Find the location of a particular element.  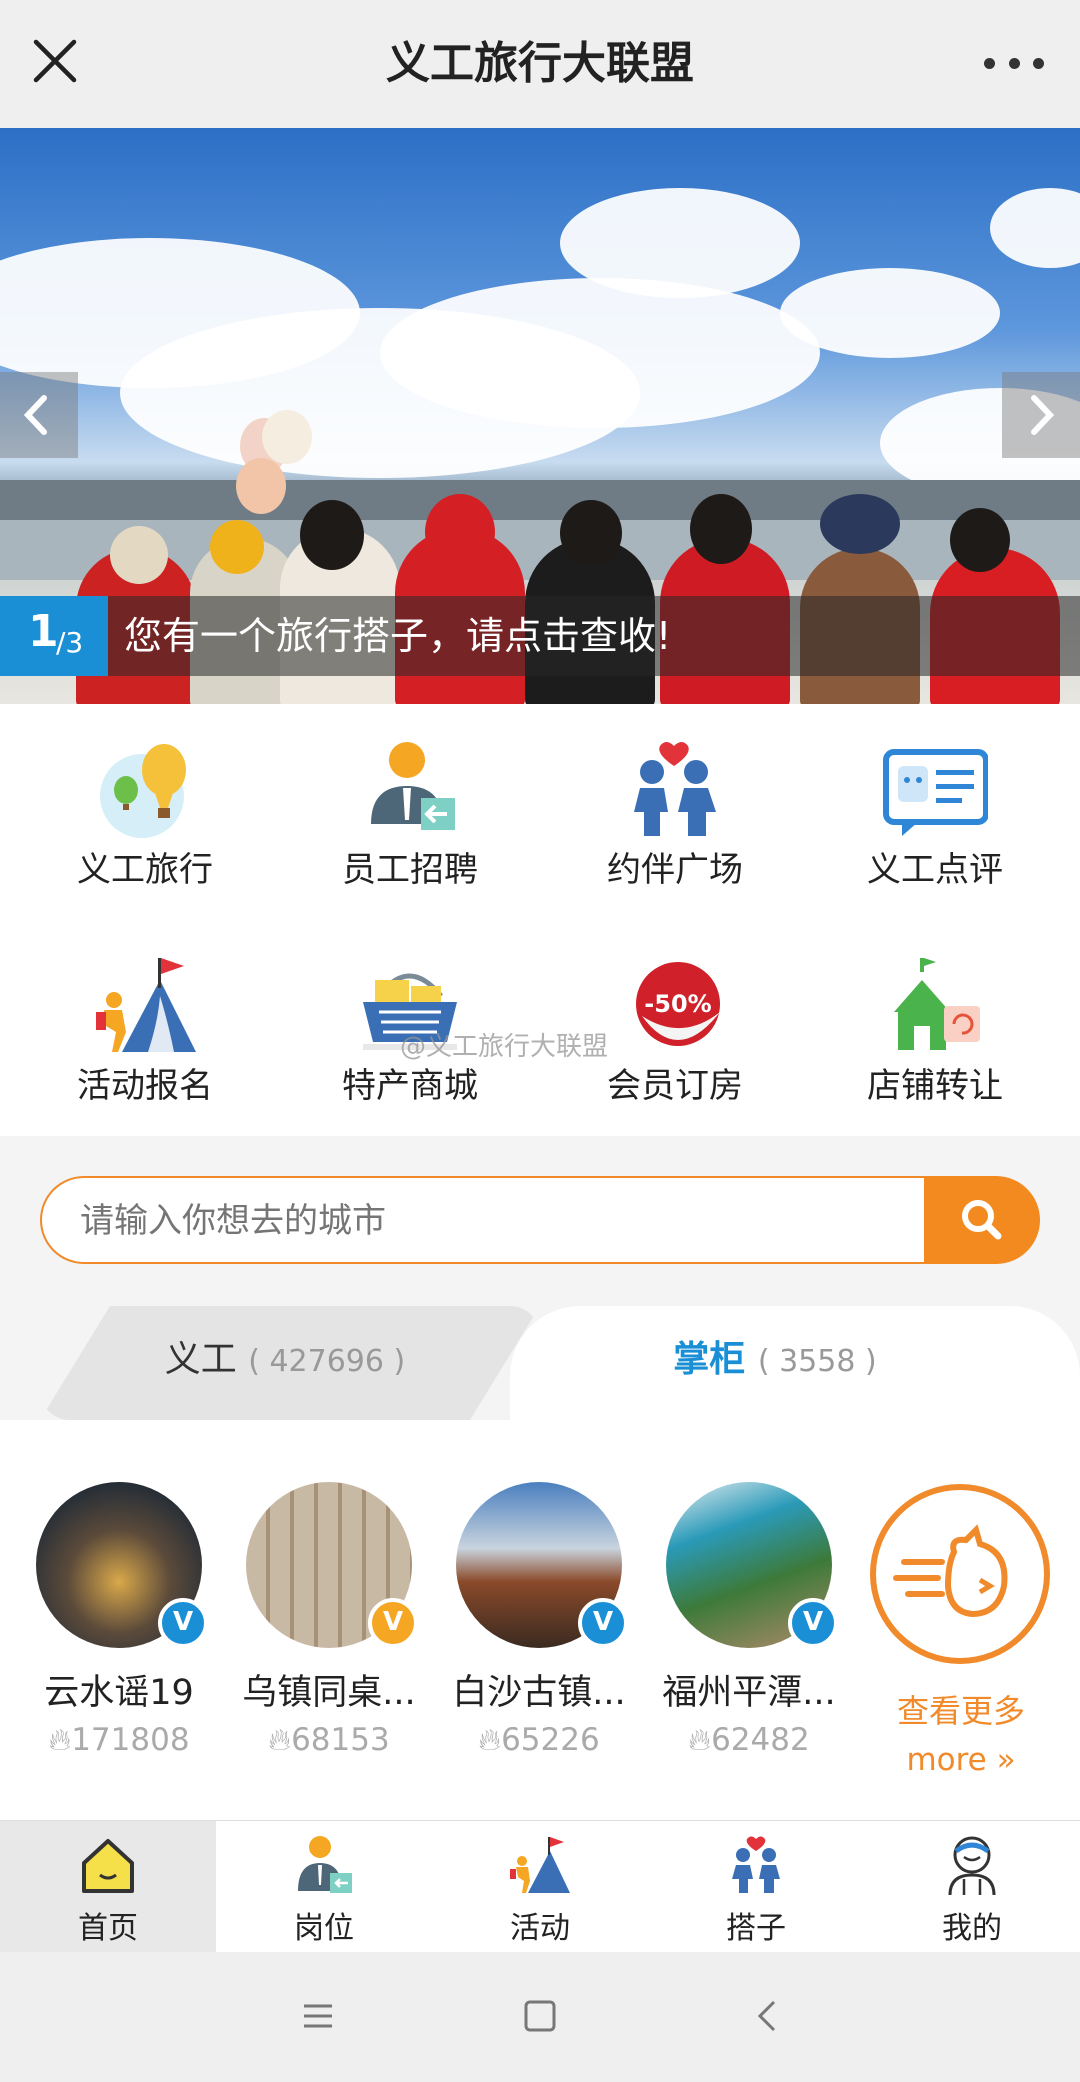

nav-item-home: 首页 is located at coordinates (108, 1887).